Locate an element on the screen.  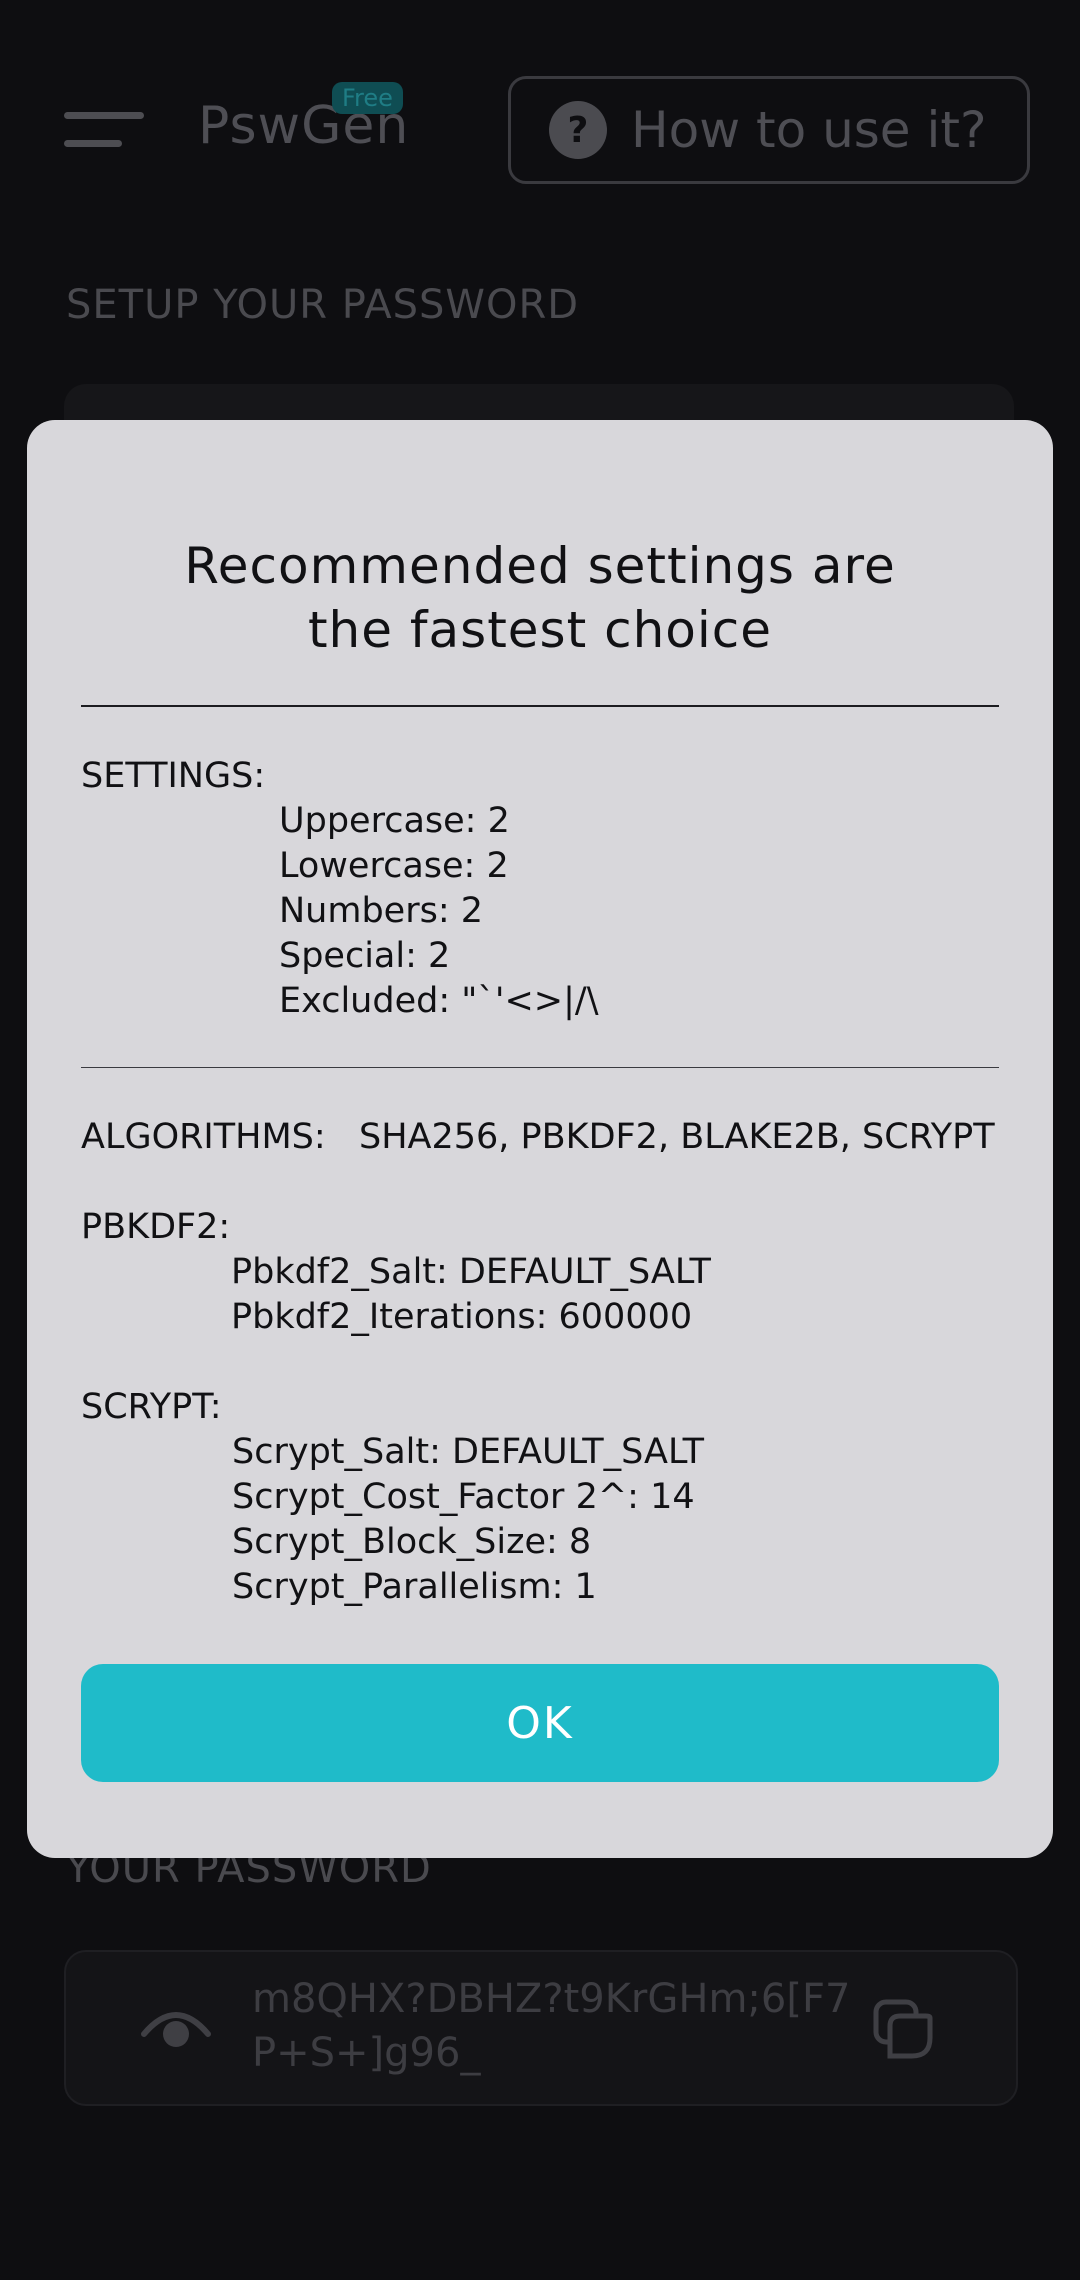
settings-heading: SETTINGS: is located at coordinates (173, 776).